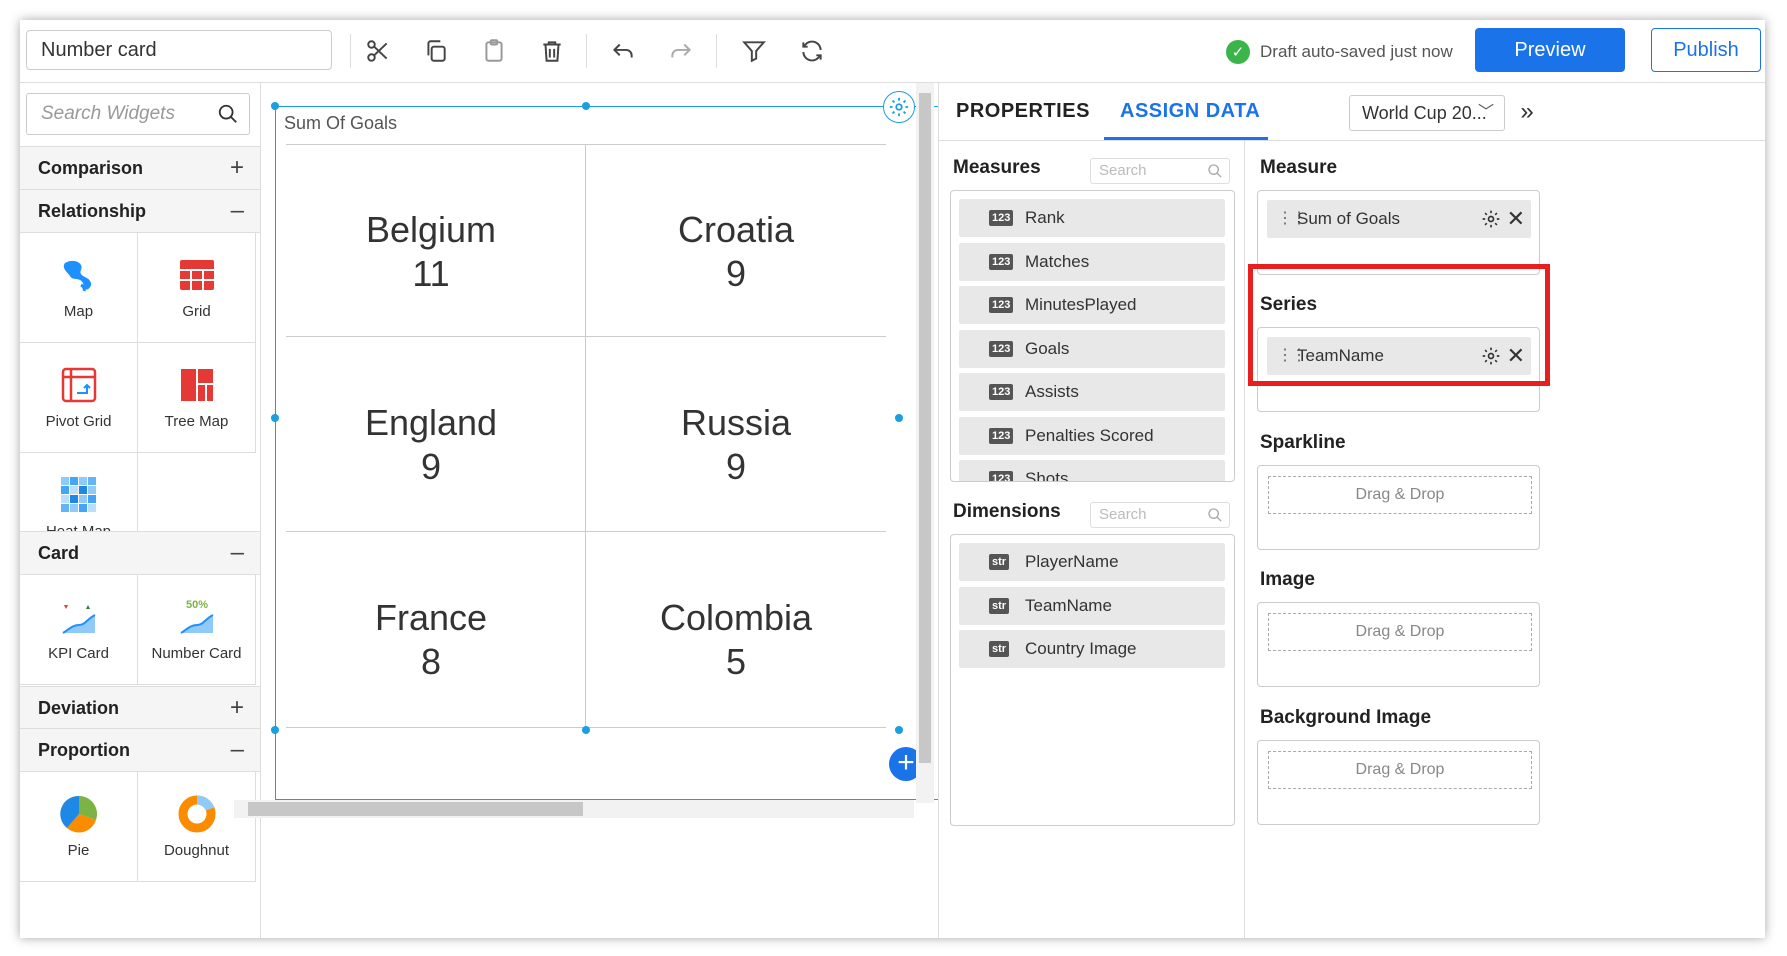  What do you see at coordinates (681, 51) in the screenshot?
I see `redo-icon` at bounding box center [681, 51].